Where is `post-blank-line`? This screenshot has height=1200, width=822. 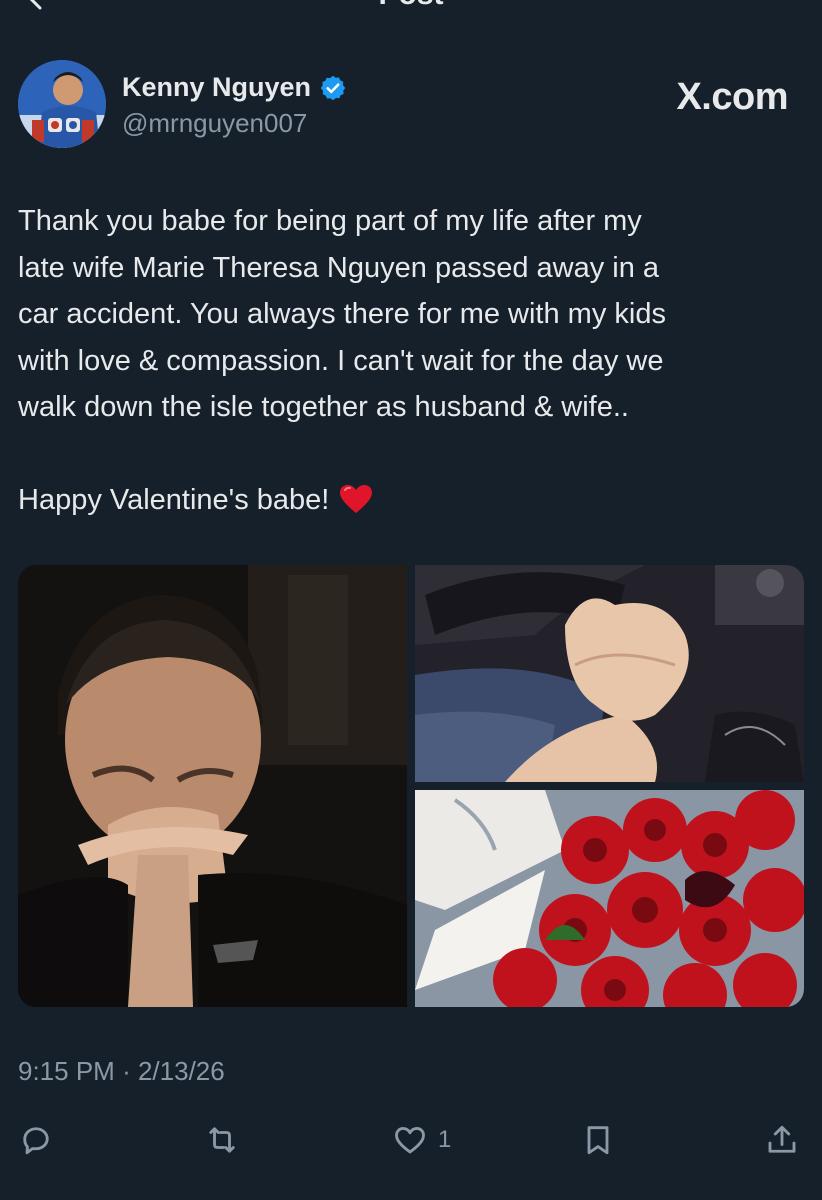 post-blank-line is located at coordinates (408, 454).